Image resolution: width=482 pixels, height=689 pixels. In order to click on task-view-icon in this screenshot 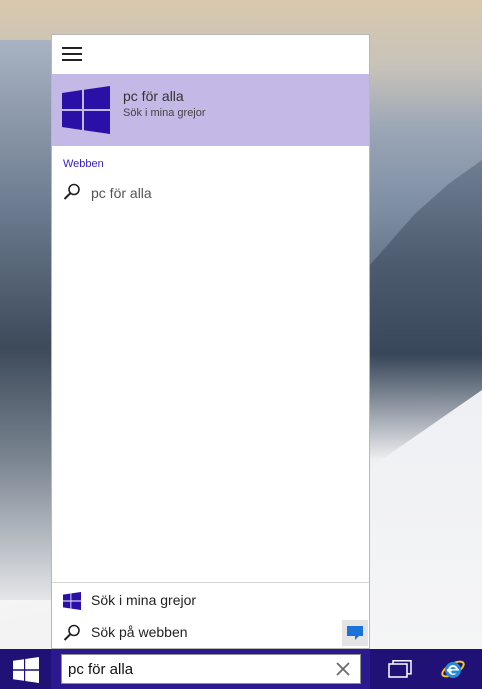, I will do `click(400, 669)`.